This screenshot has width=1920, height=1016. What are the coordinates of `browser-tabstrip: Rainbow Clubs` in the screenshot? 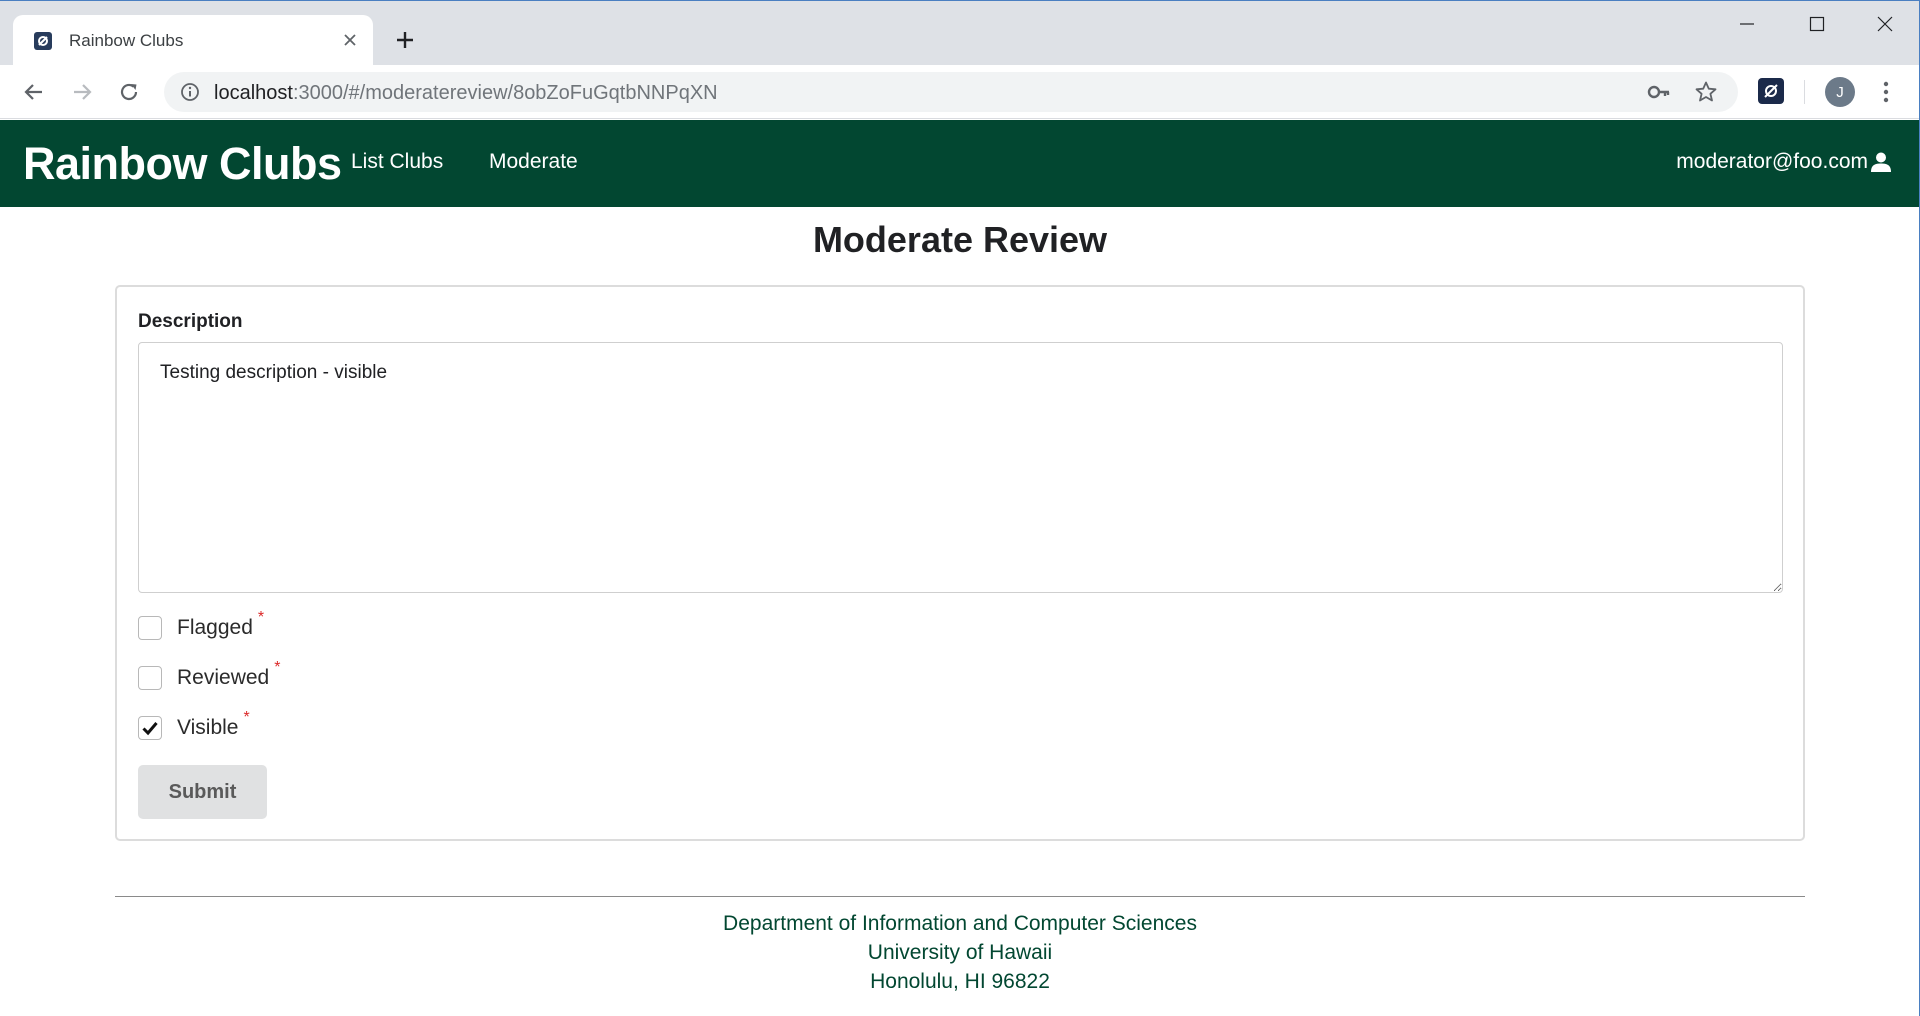 It's located at (960, 33).